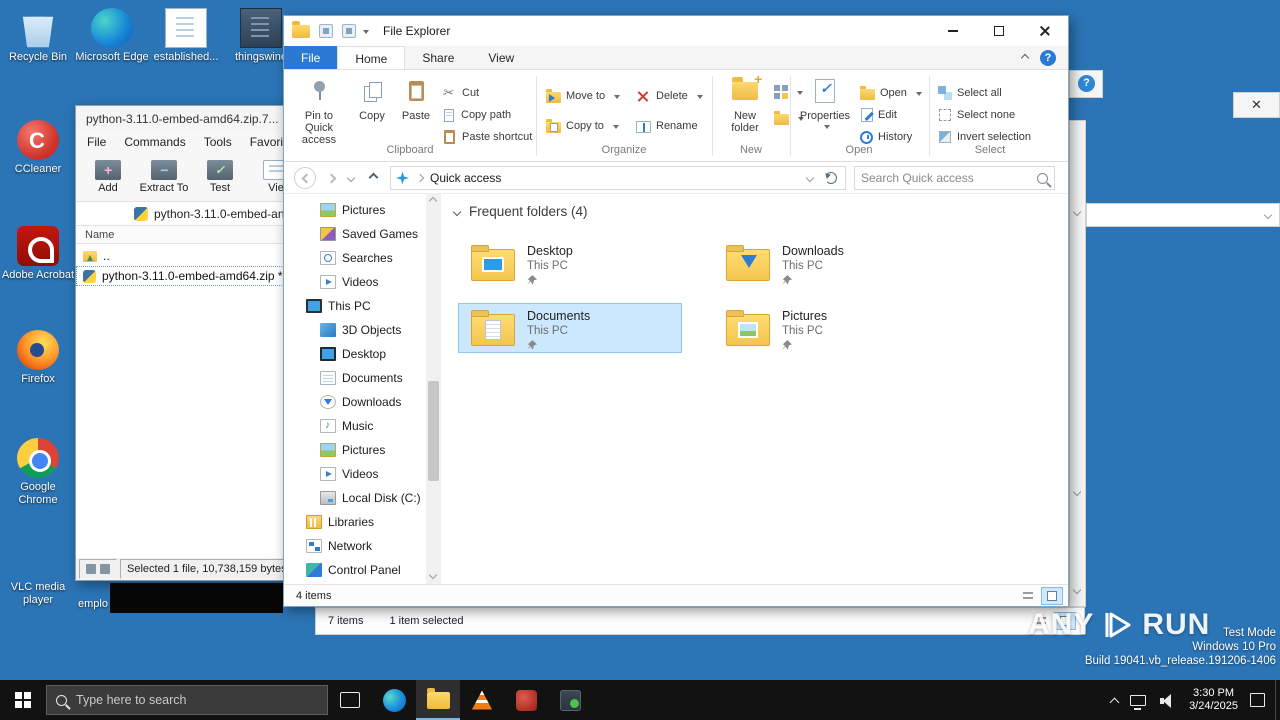 The width and height of the screenshot is (1280, 720). Describe the element at coordinates (373, 178) in the screenshot. I see `up-button` at that location.